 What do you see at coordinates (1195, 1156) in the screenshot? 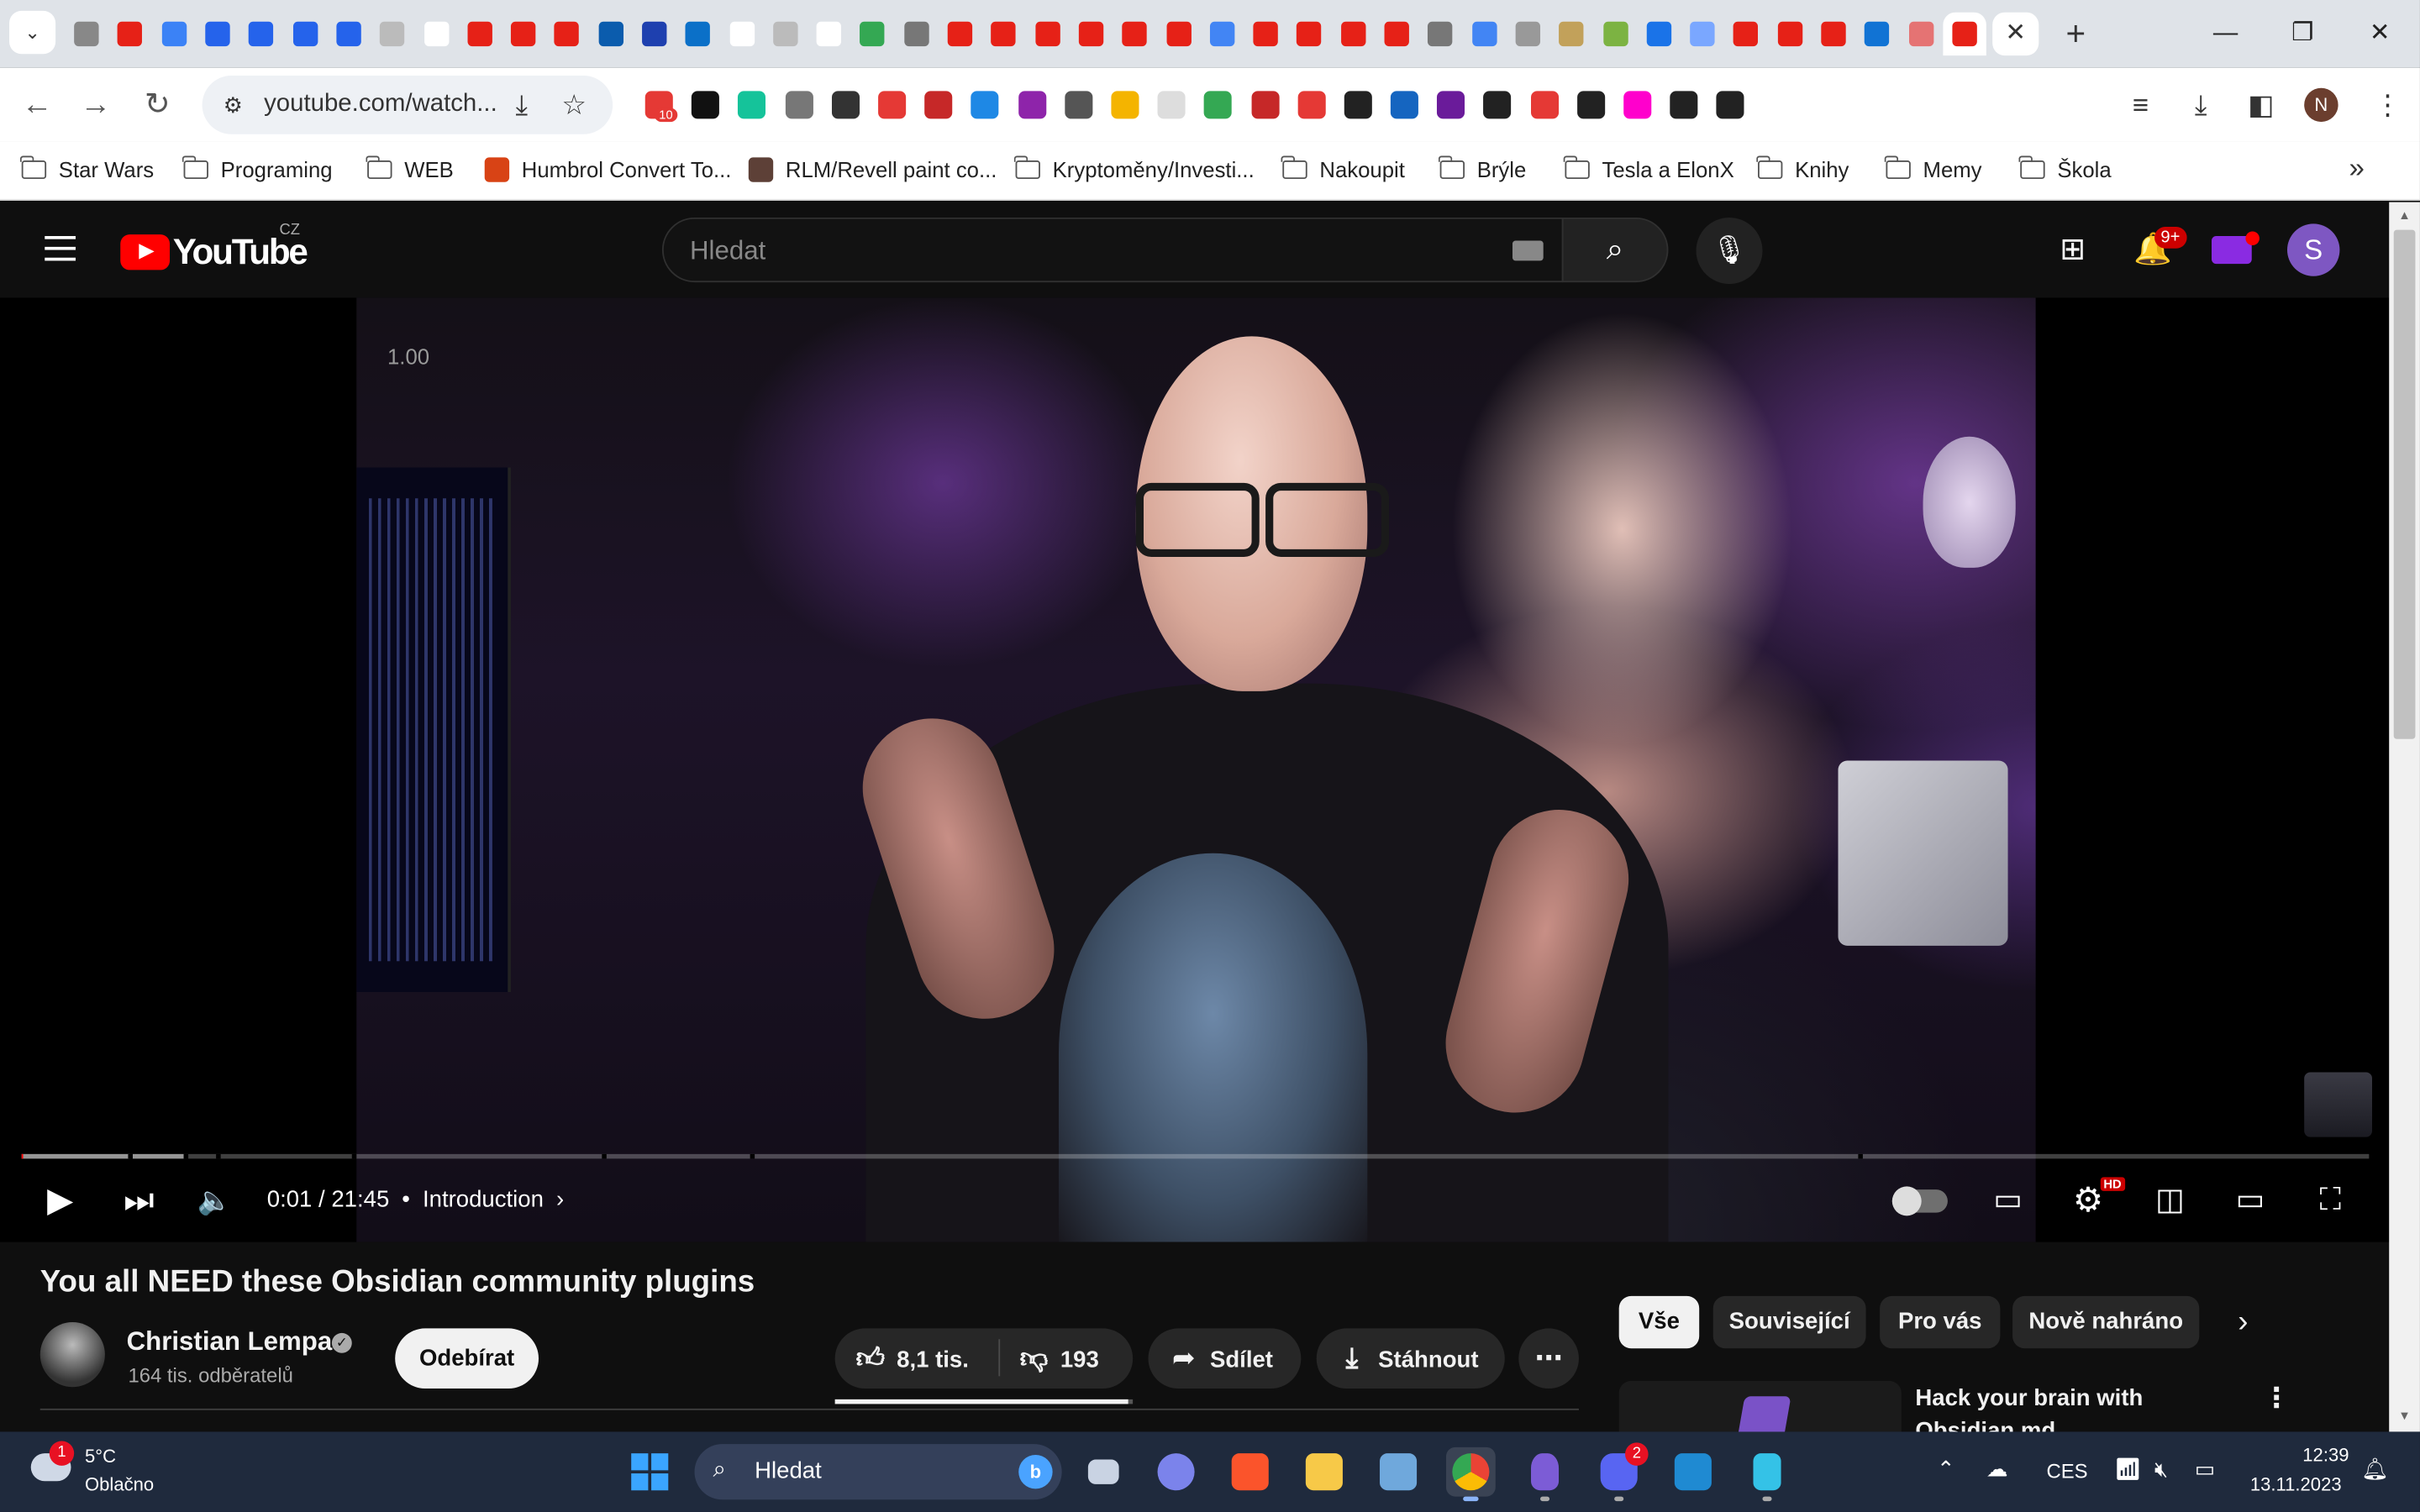
I see `progress-bar` at bounding box center [1195, 1156].